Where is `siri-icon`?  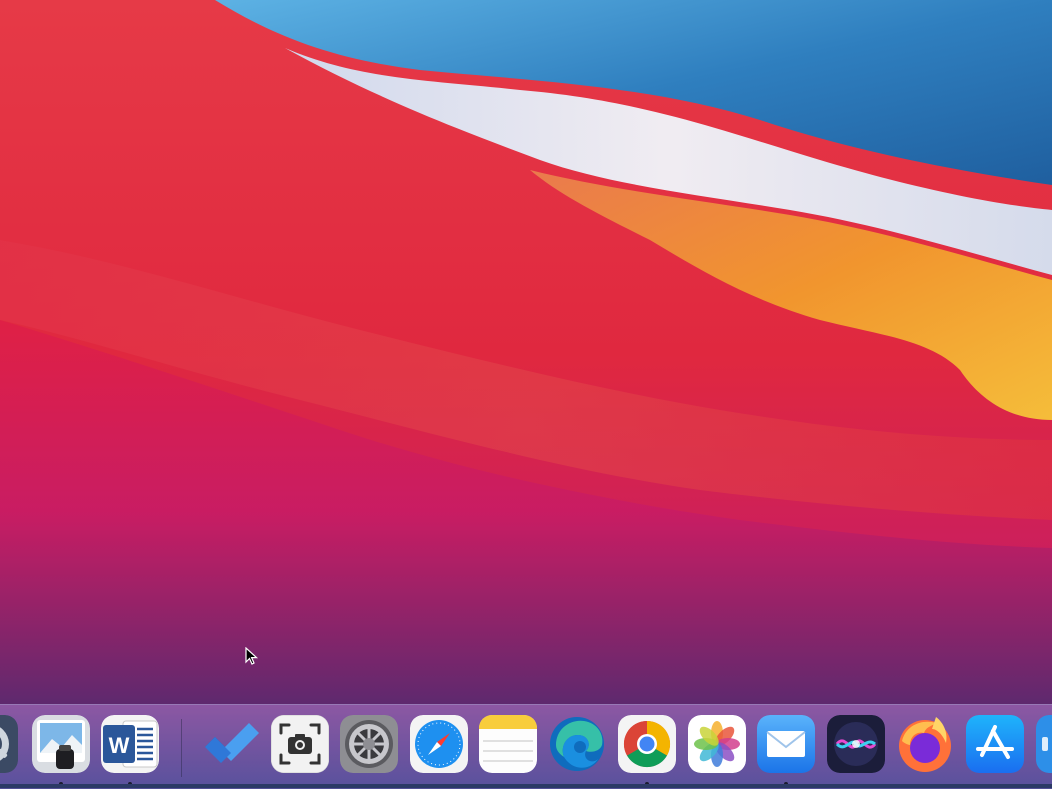
siri-icon is located at coordinates (856, 744).